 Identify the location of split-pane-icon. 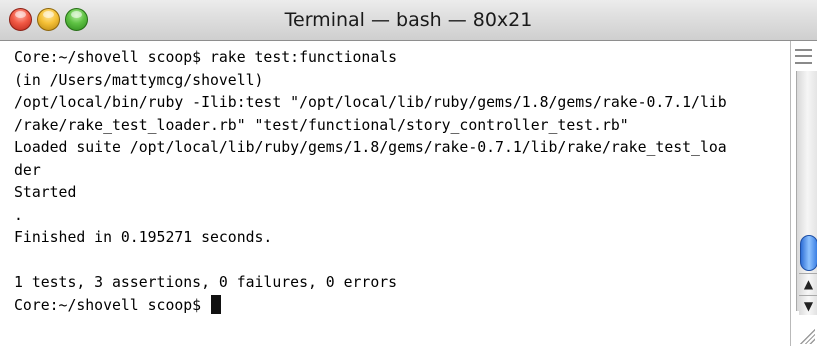
(803, 56).